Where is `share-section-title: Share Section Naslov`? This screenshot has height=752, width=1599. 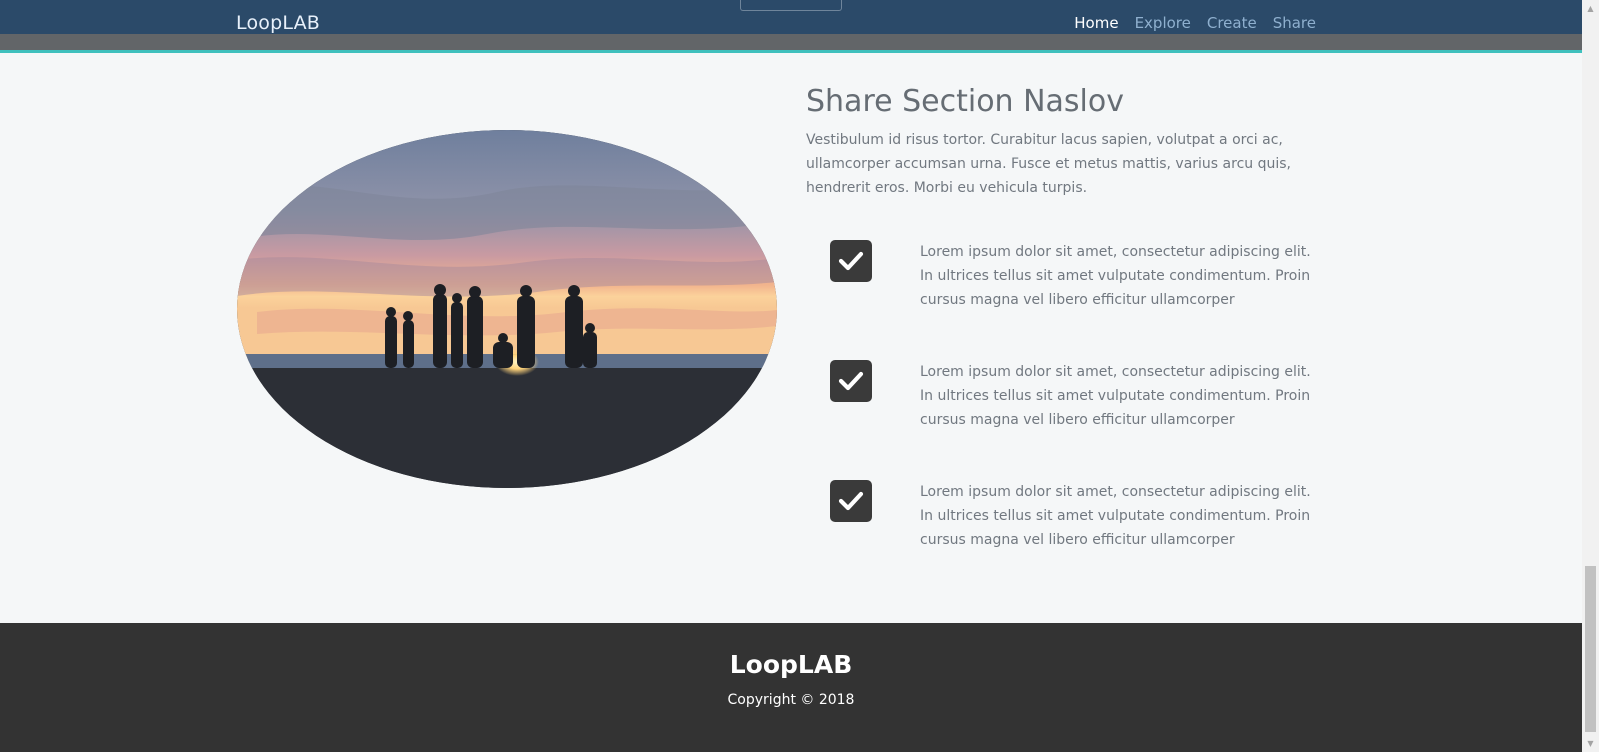 share-section-title: Share Section Naslov is located at coordinates (965, 101).